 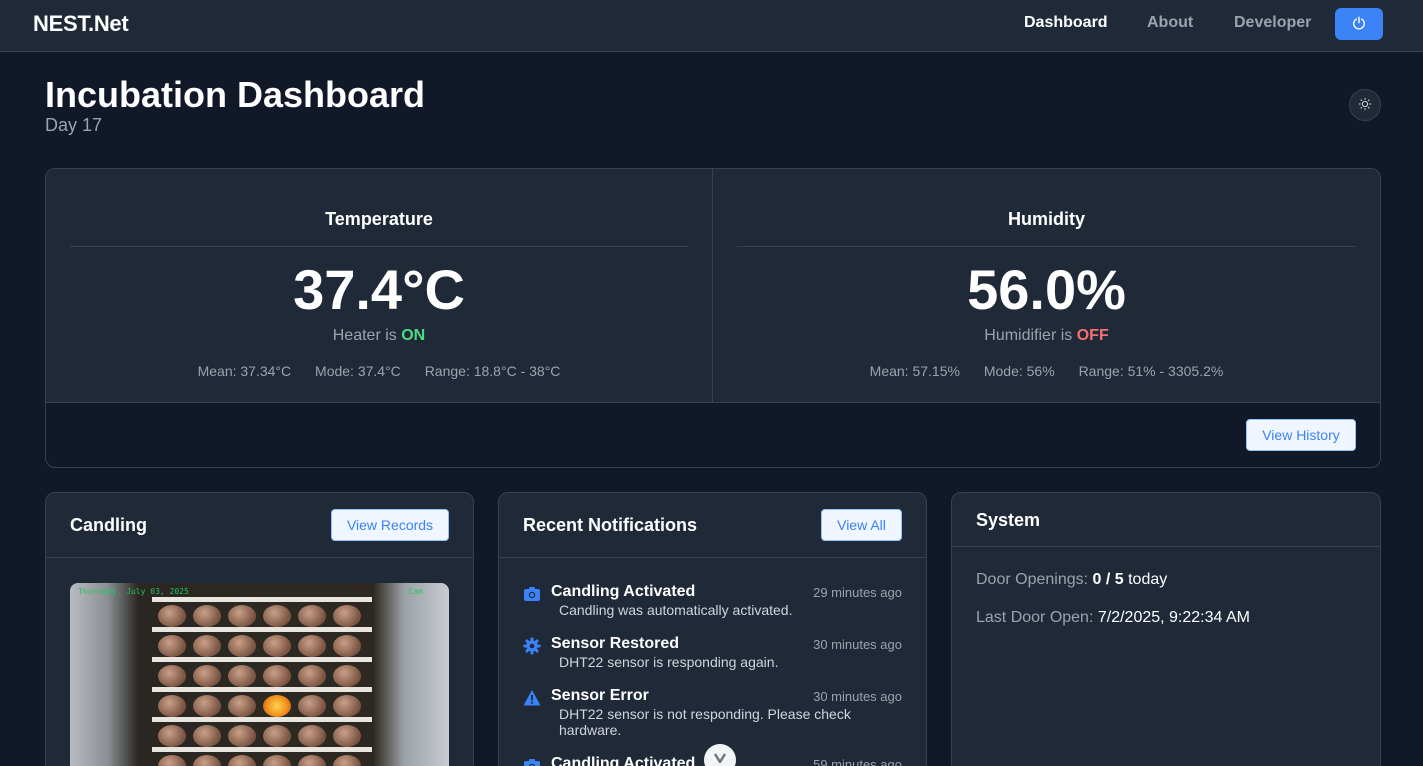 I want to click on nav-link-about: About, so click(x=1170, y=23).